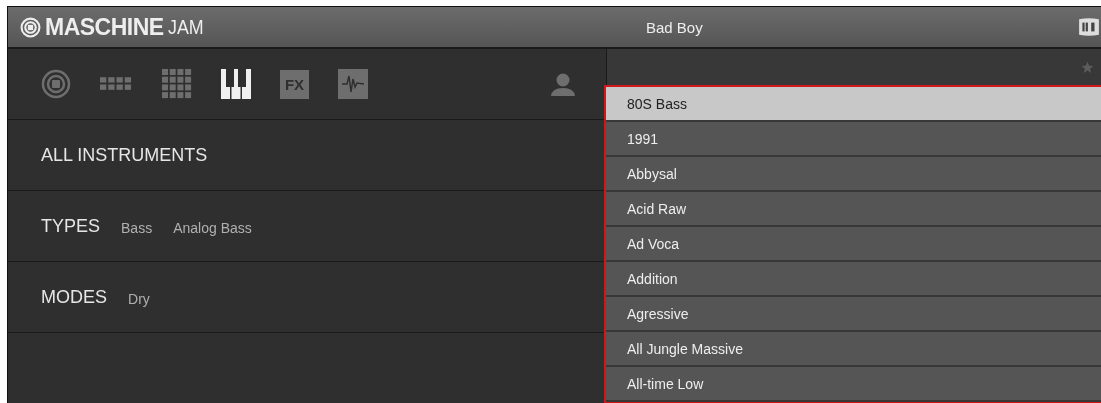  What do you see at coordinates (56, 84) in the screenshot?
I see `record-icon` at bounding box center [56, 84].